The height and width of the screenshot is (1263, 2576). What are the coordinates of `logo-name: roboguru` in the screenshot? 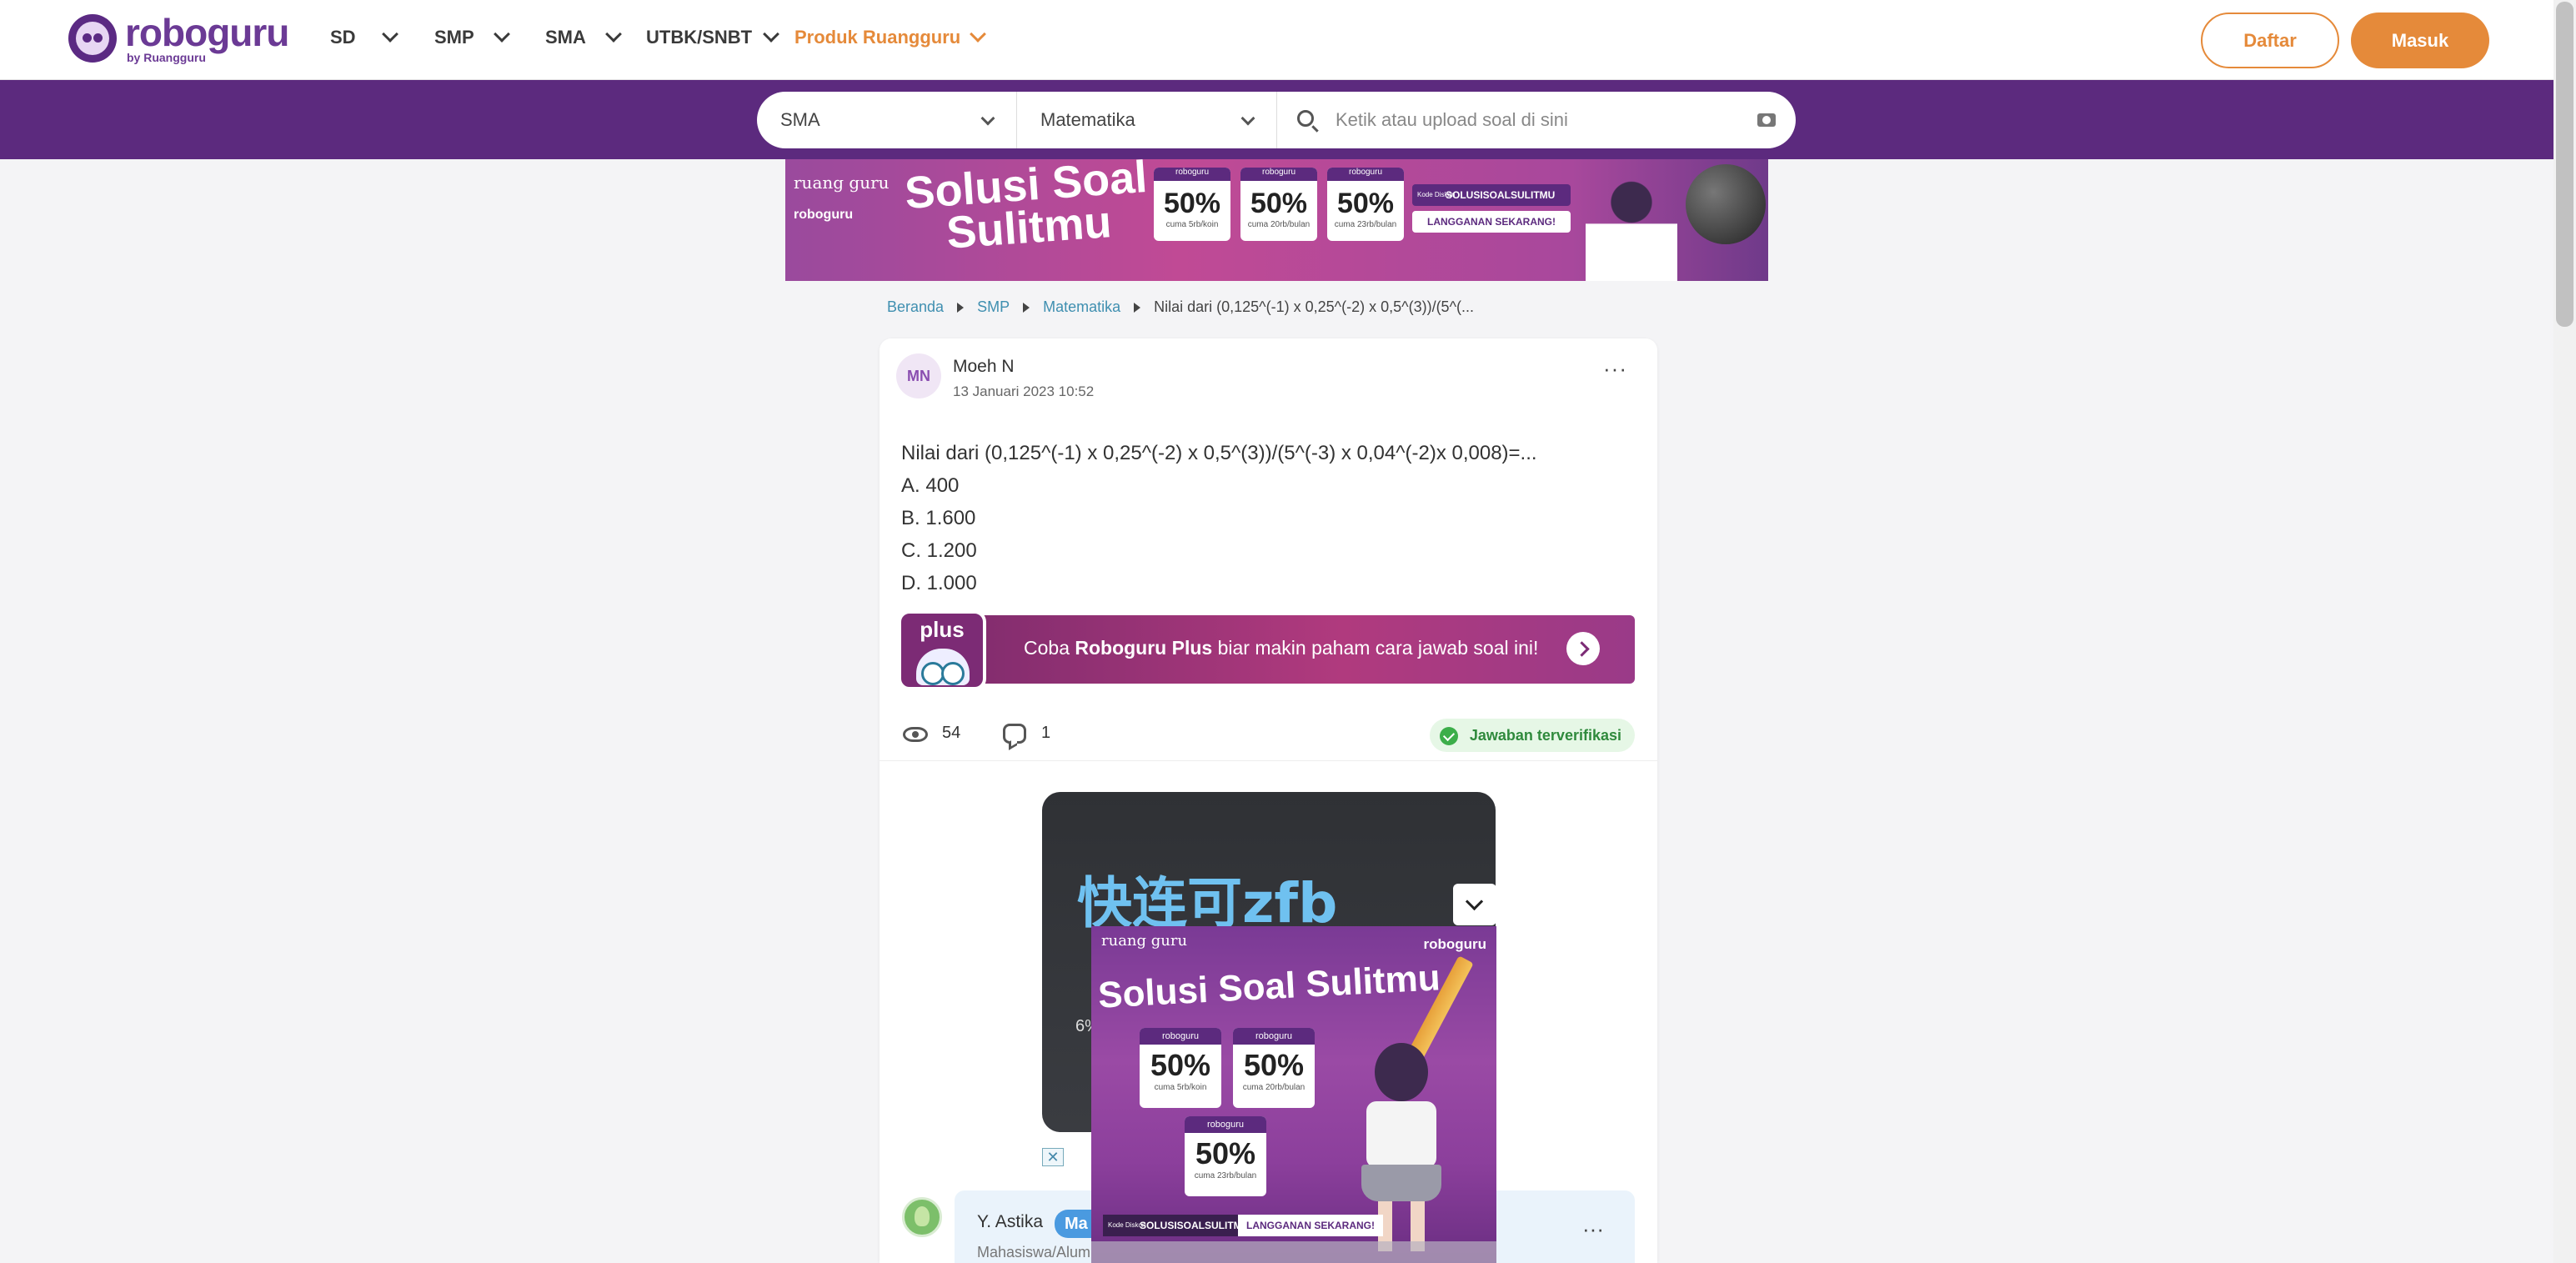 It's located at (207, 32).